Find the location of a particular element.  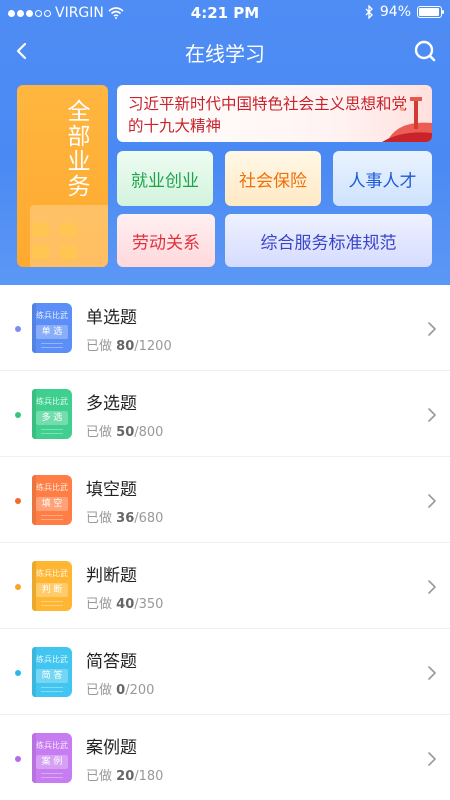

tile-social-insurance: 社会保险 is located at coordinates (273, 178).